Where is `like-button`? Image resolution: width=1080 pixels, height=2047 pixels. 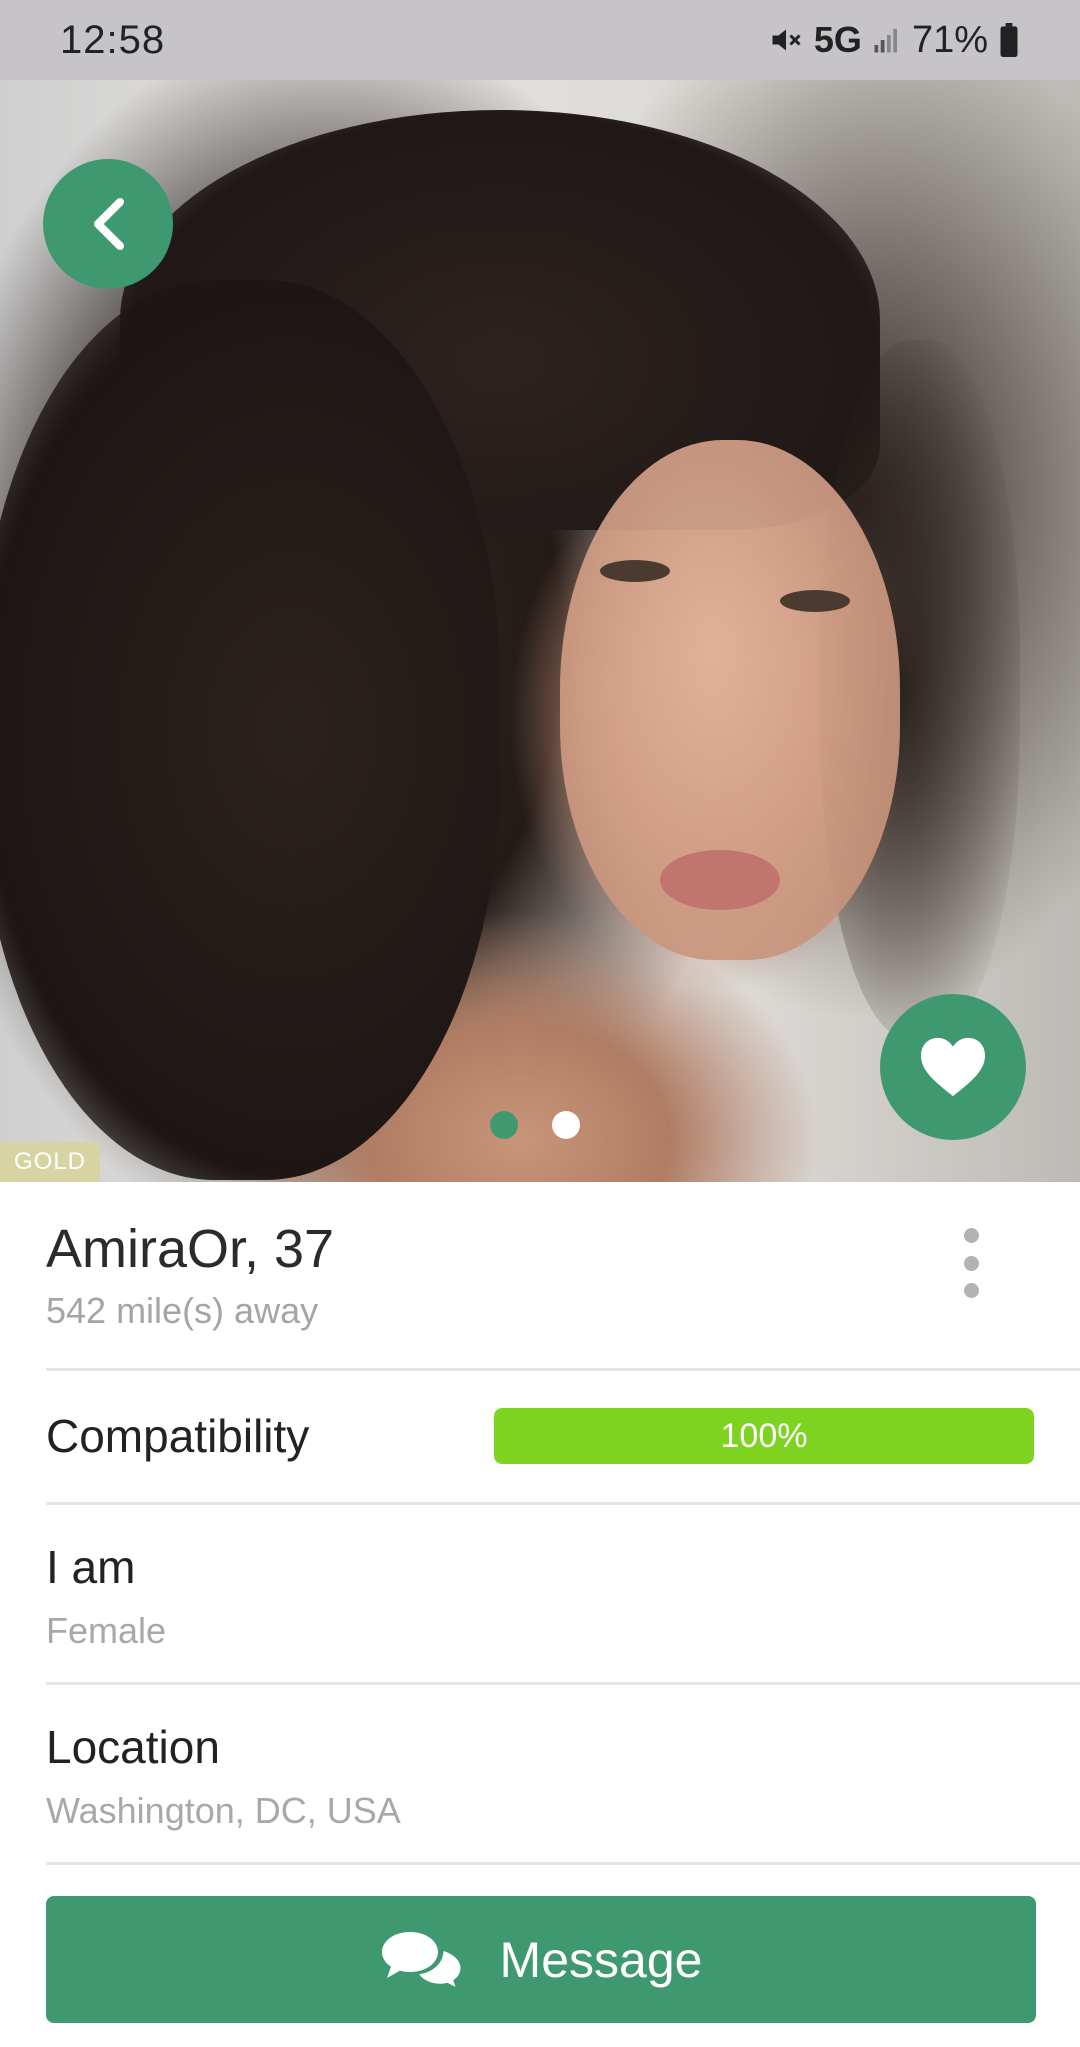
like-button is located at coordinates (953, 1067).